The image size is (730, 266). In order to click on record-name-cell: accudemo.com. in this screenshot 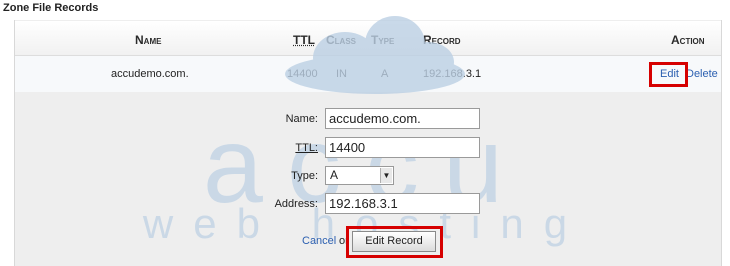, I will do `click(150, 74)`.